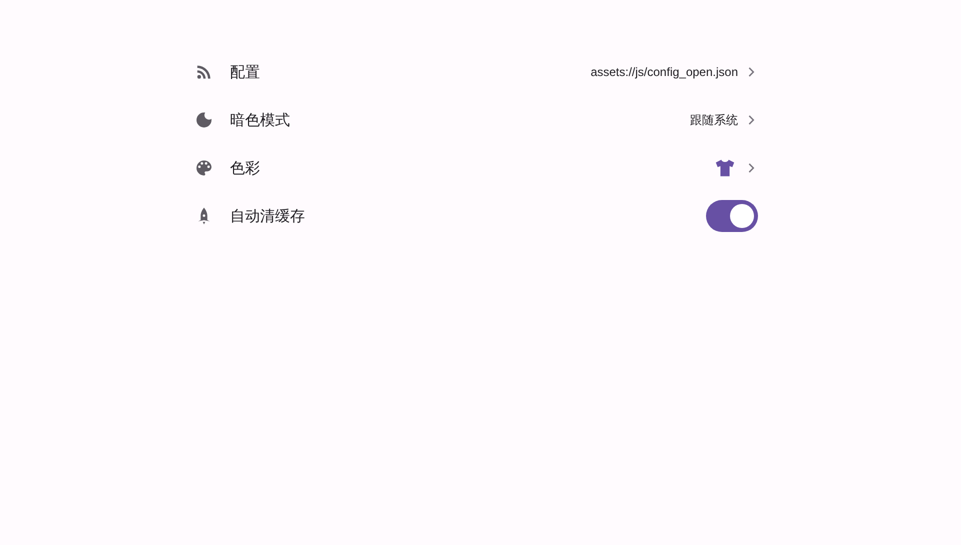  What do you see at coordinates (267, 216) in the screenshot?
I see `setting-label: 自动清缓存` at bounding box center [267, 216].